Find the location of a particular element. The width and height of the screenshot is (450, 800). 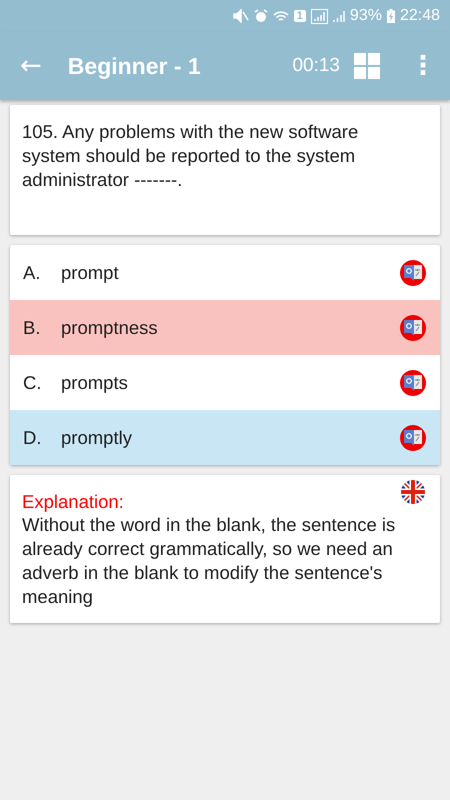

option-letter: B. is located at coordinates (32, 327).